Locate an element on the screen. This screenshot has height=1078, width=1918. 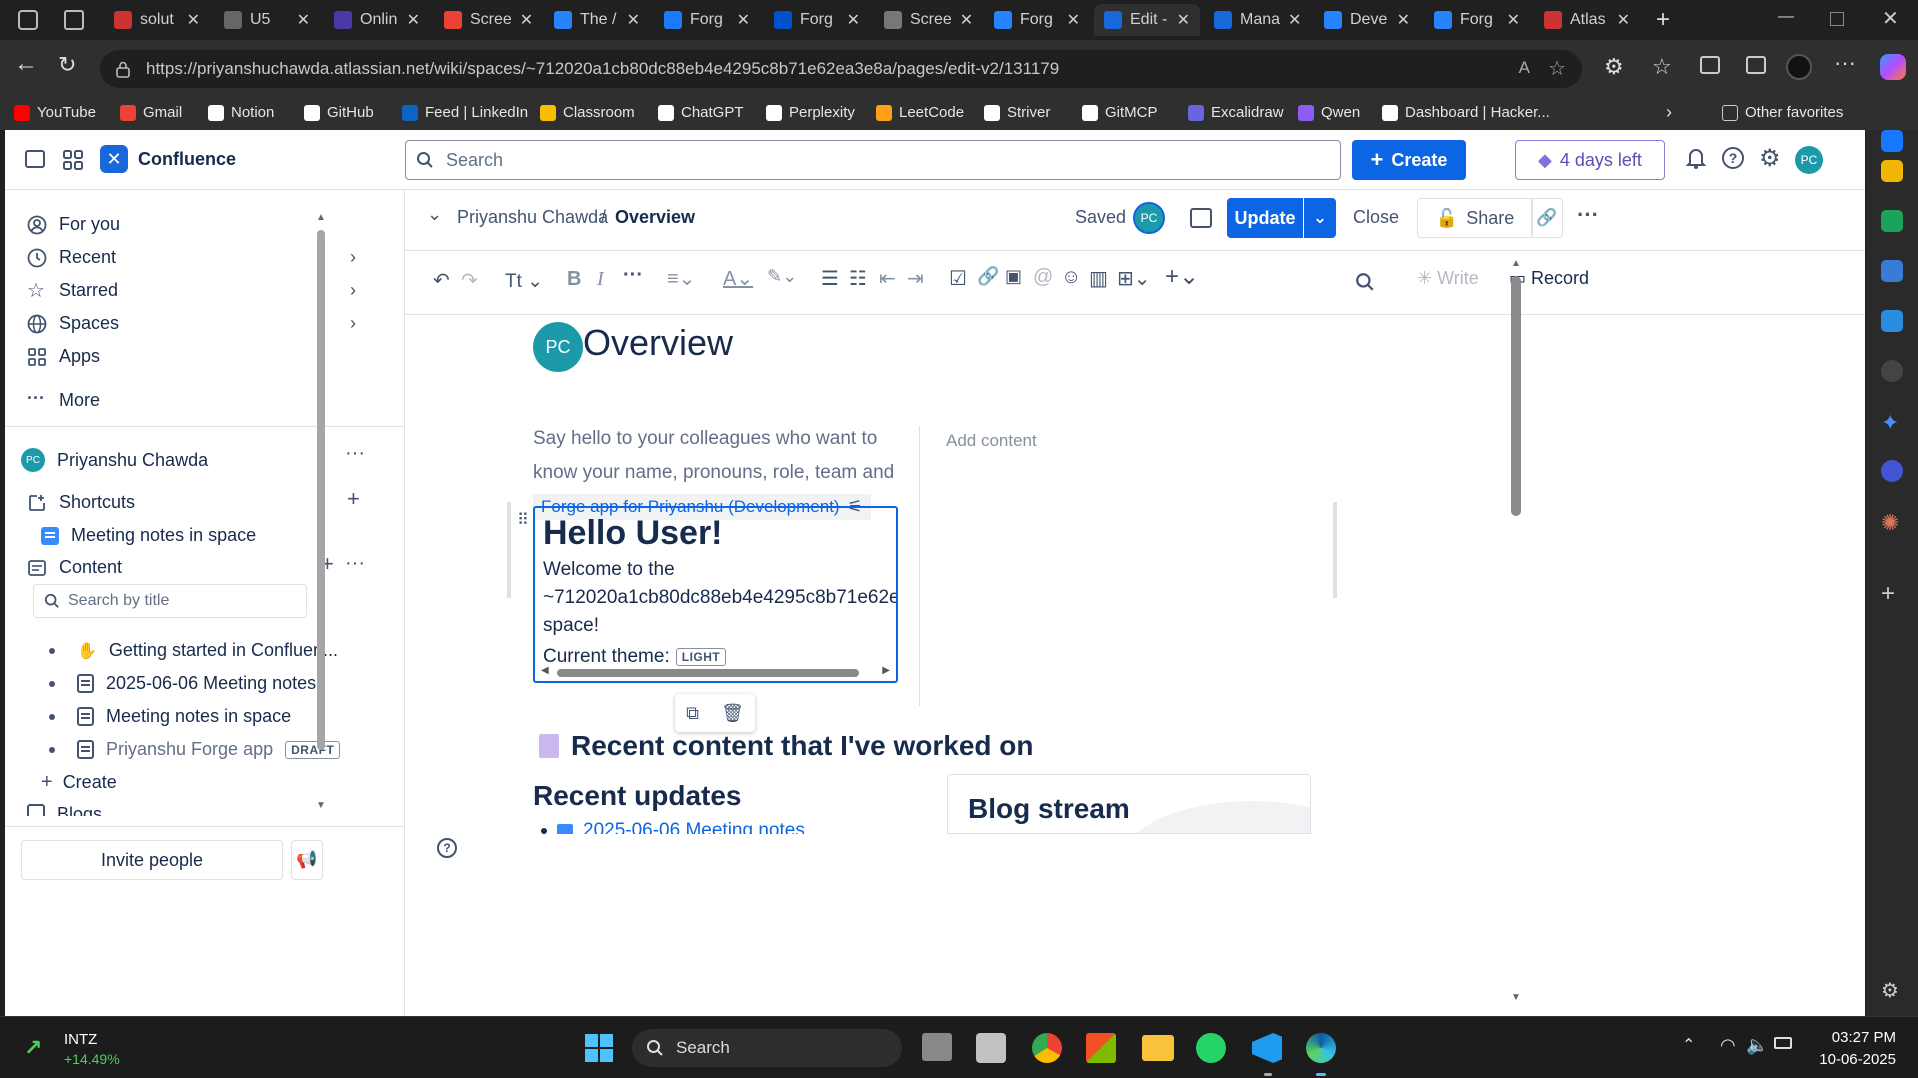
close-window-icon: ✕ is located at coordinates (1890, 18).